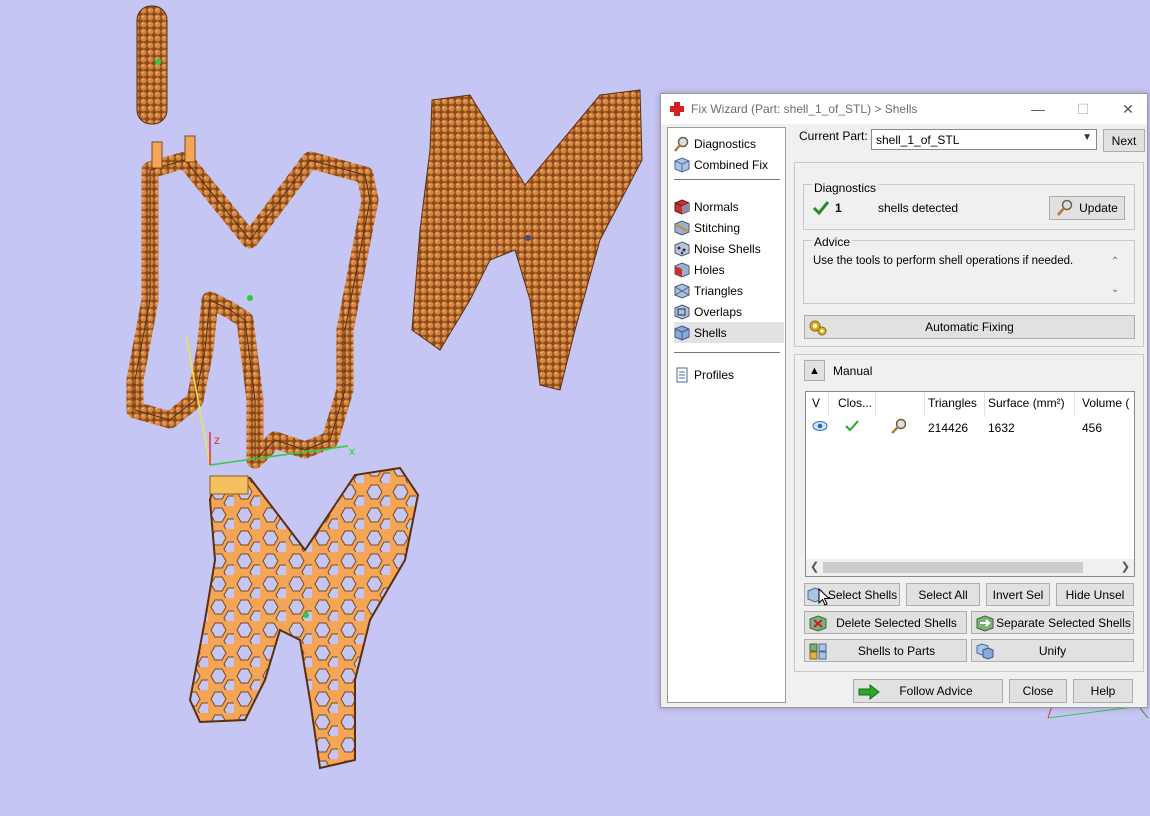  I want to click on nav-label: Overlaps, so click(718, 311).